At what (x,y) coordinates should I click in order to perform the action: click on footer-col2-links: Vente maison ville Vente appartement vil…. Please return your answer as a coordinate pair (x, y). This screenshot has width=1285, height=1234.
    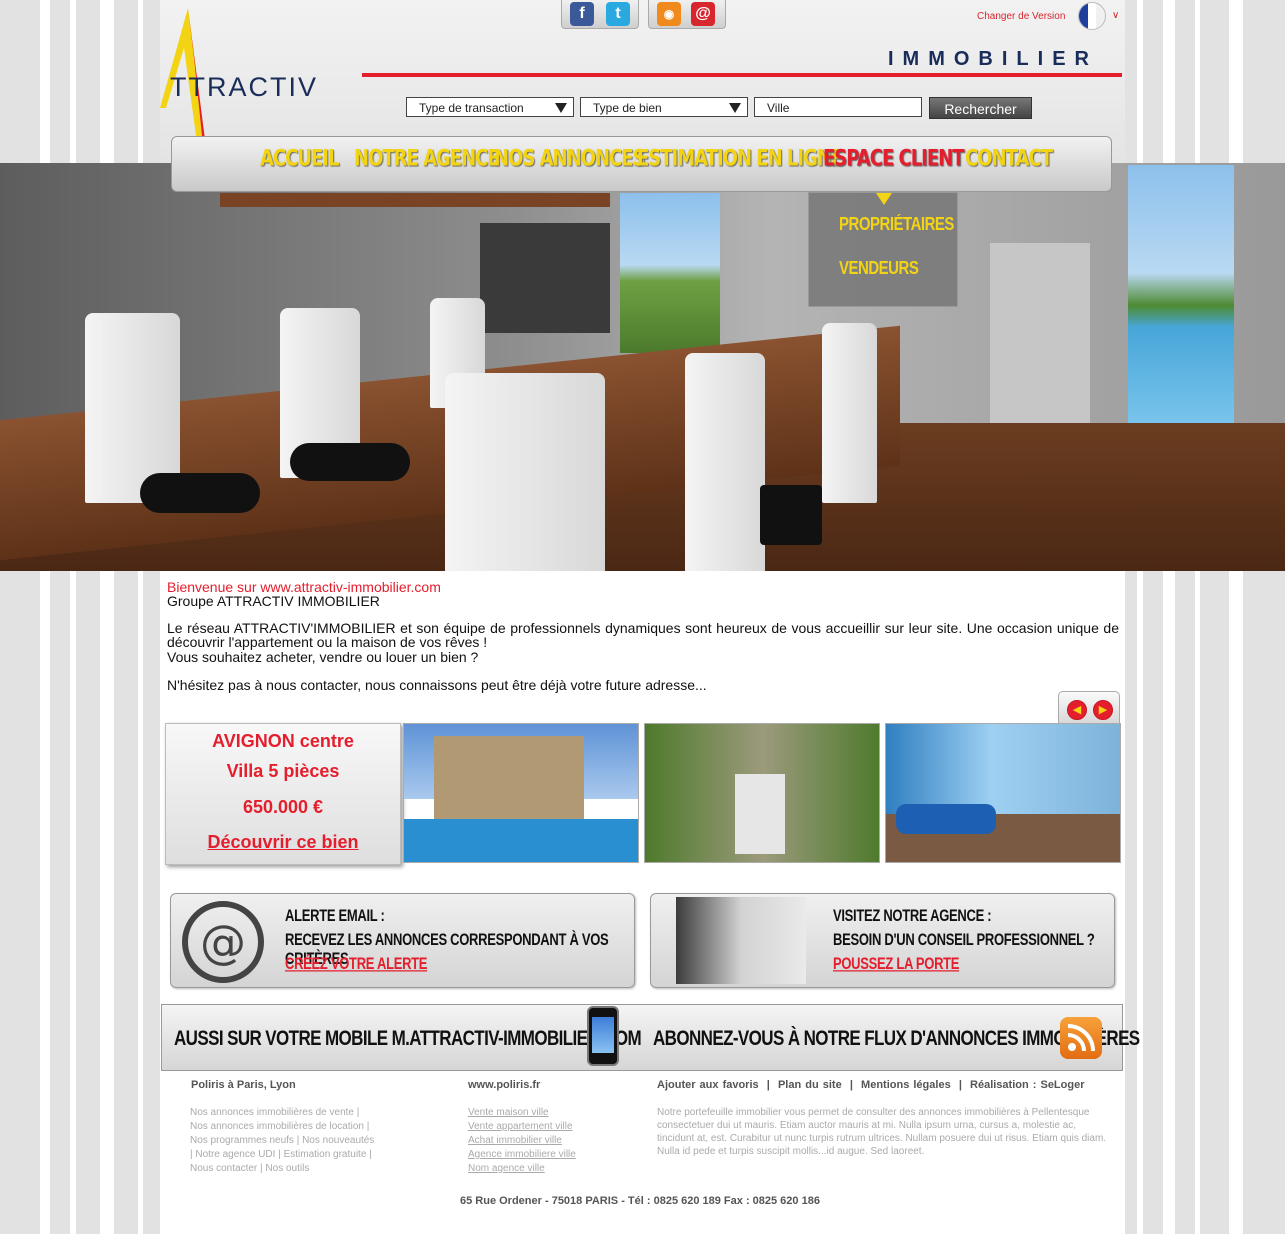
    Looking at the image, I should click on (548, 1141).